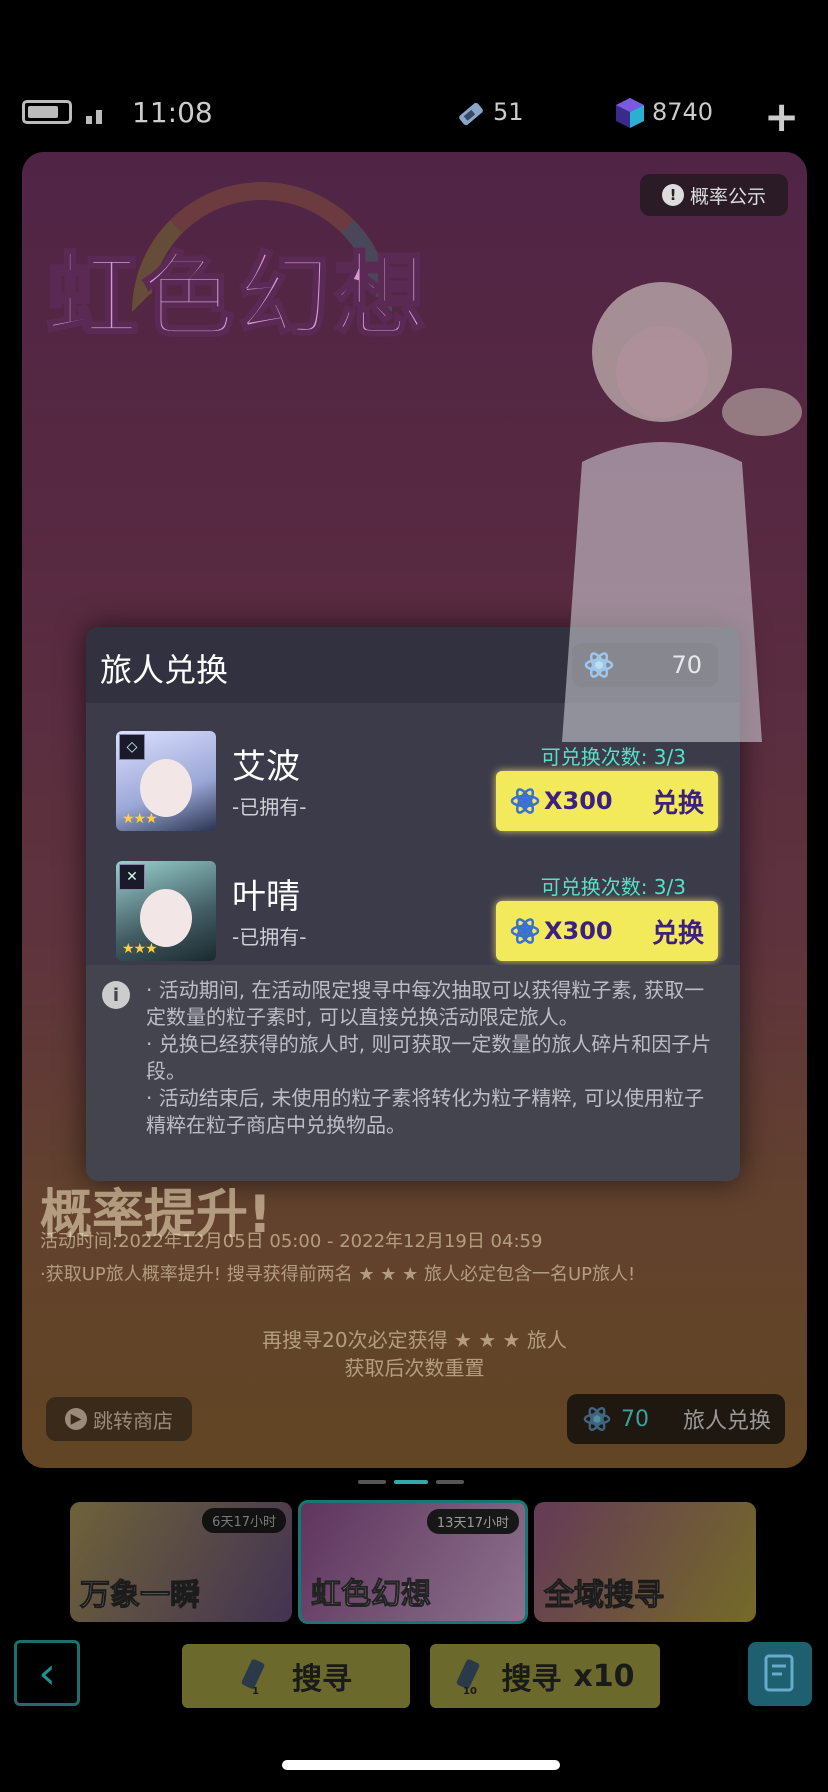 The height and width of the screenshot is (1792, 828). What do you see at coordinates (672, 195) in the screenshot?
I see `alert-icon: !` at bounding box center [672, 195].